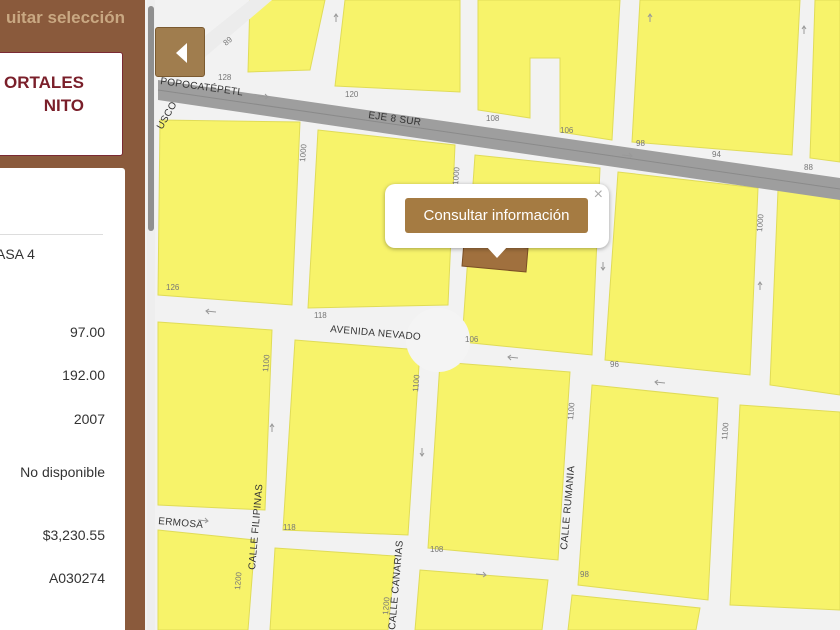 This screenshot has width=840, height=630. What do you see at coordinates (352, 94) in the screenshot?
I see `house-number: 120` at bounding box center [352, 94].